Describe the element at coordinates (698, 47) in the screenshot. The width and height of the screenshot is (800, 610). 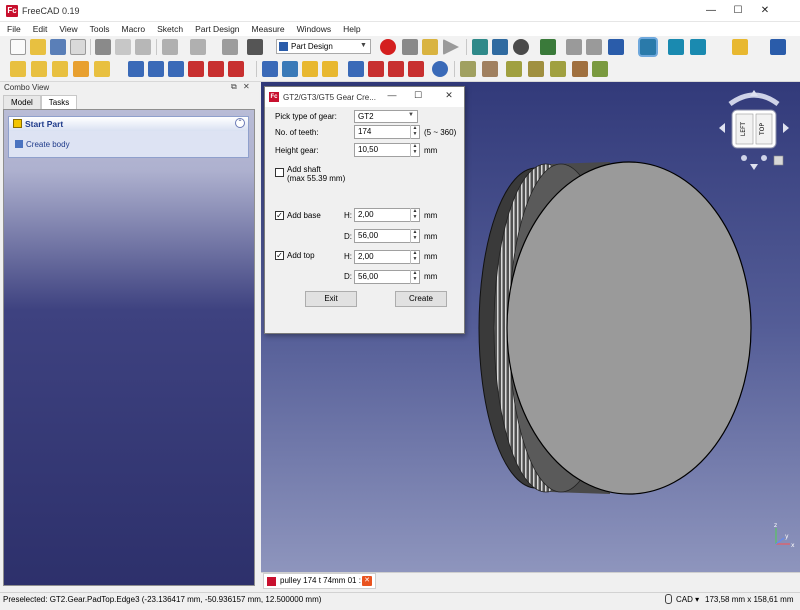
I see `front-view-icon` at that location.